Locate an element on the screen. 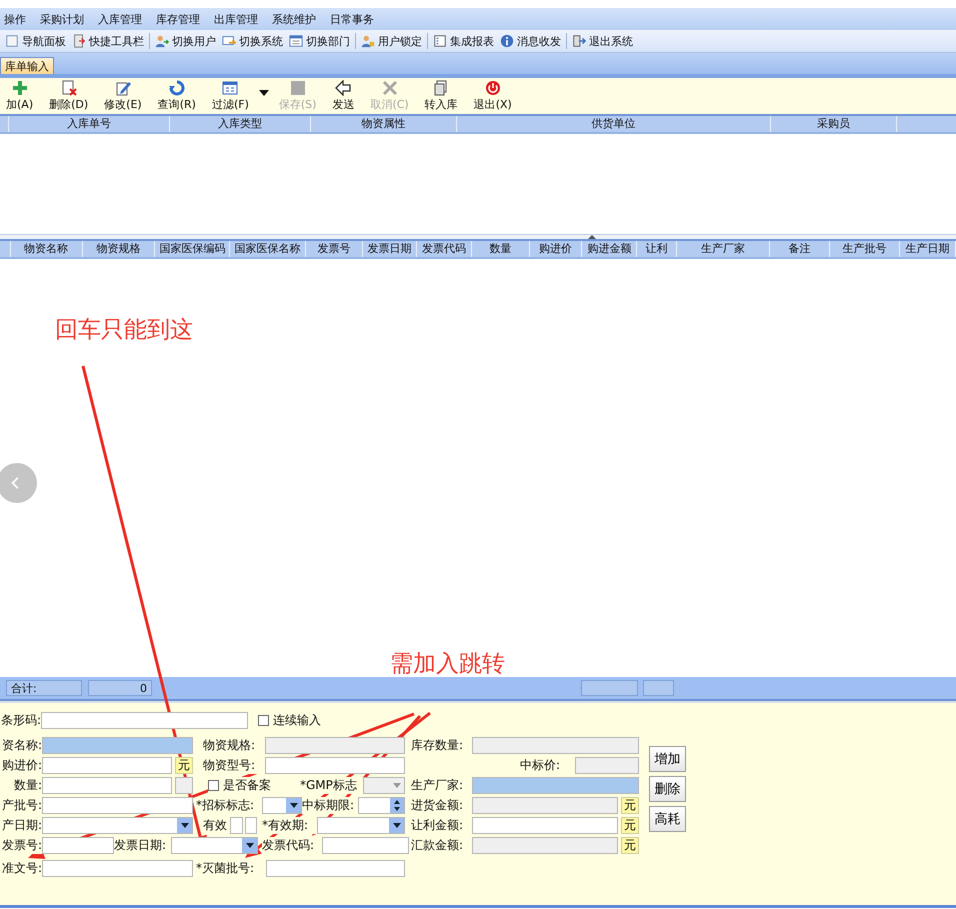  toolbar-button: 过滤(F) is located at coordinates (230, 96).